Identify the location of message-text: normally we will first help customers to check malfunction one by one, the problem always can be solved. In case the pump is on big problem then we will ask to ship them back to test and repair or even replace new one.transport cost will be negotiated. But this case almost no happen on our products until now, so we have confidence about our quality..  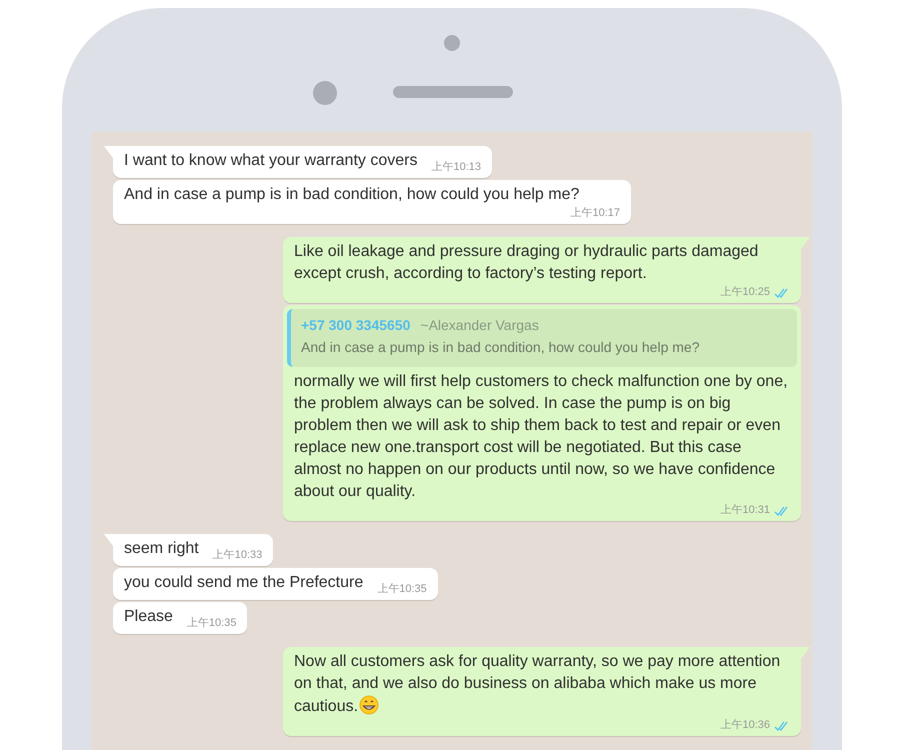
(541, 437).